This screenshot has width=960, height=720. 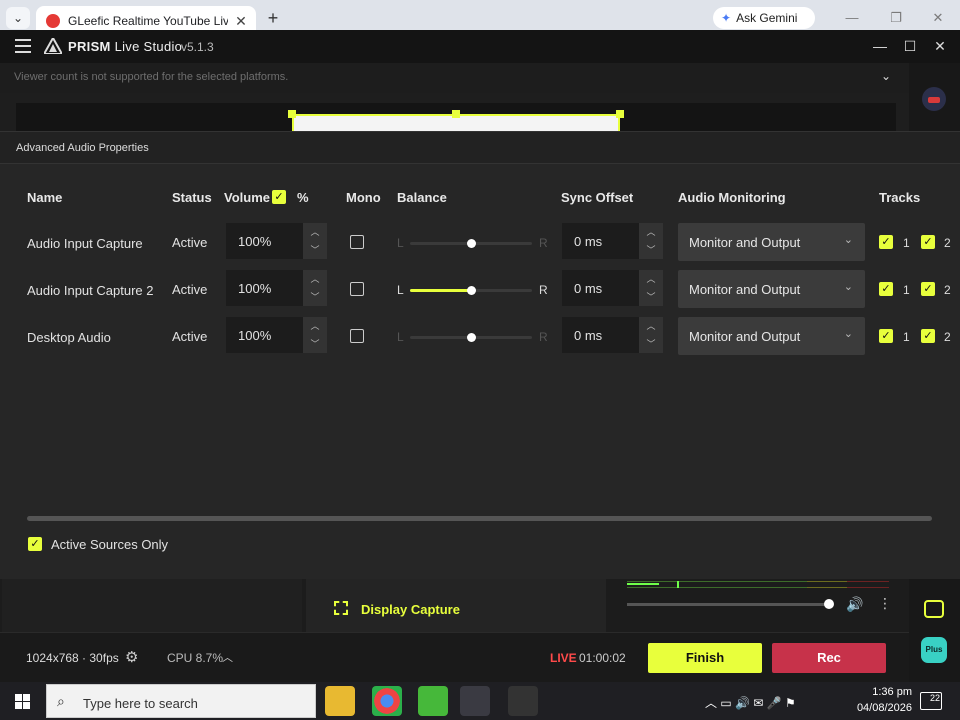 I want to click on channel-avatar, so click(x=934, y=99).